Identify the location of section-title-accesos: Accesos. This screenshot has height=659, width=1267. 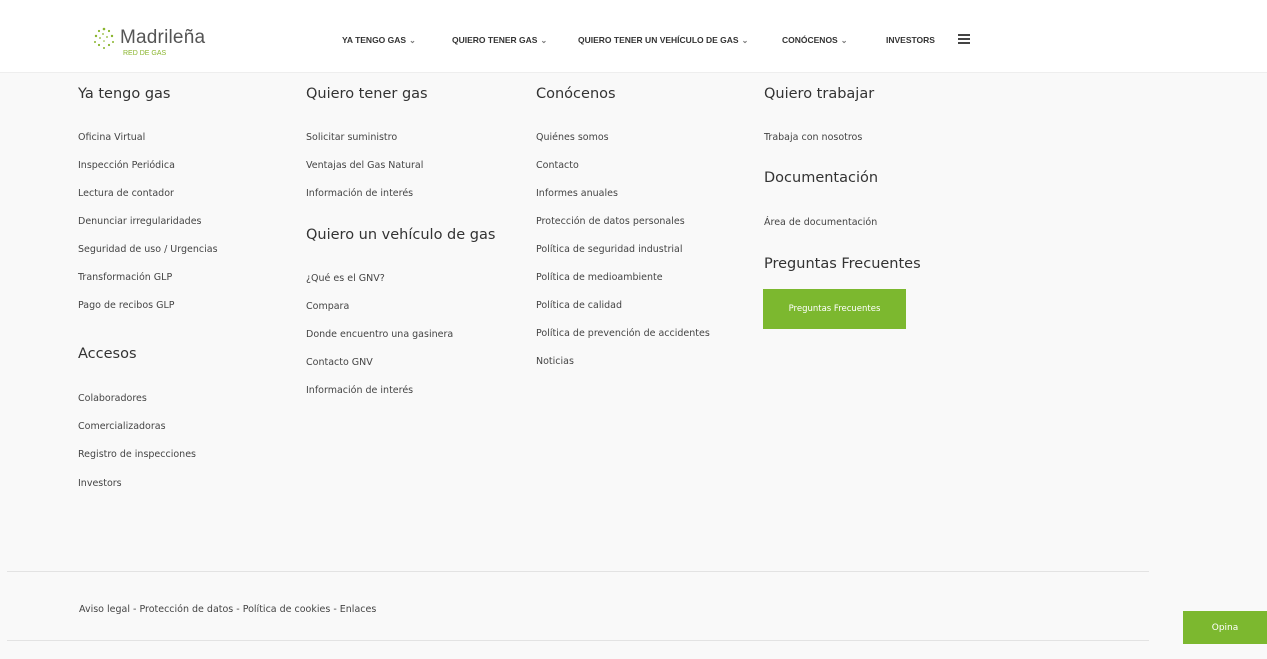
(107, 354).